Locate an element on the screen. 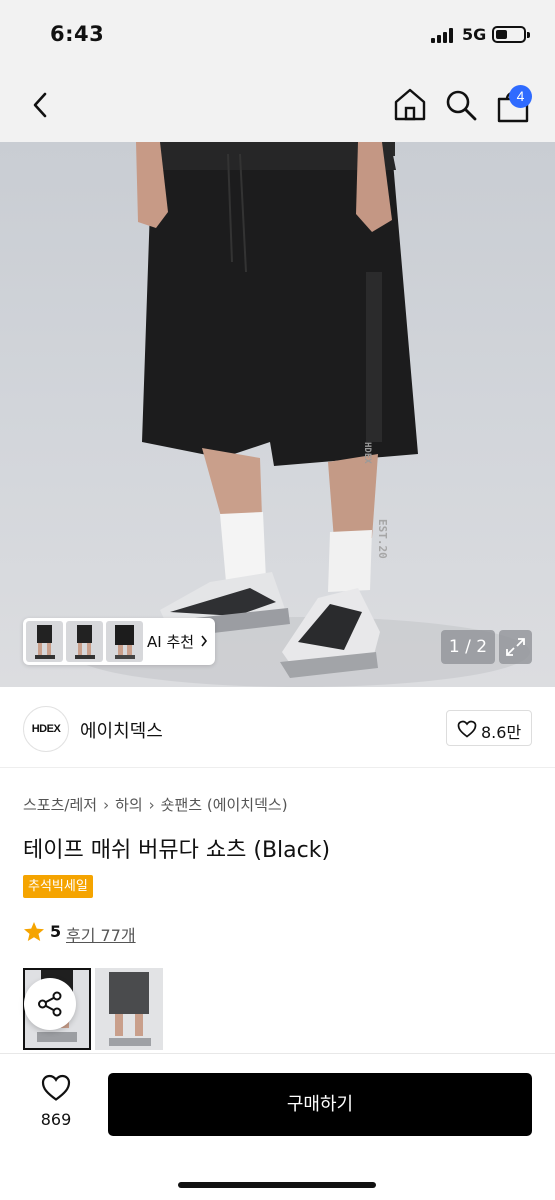  brand-like-count: 8.6만 is located at coordinates (501, 732).